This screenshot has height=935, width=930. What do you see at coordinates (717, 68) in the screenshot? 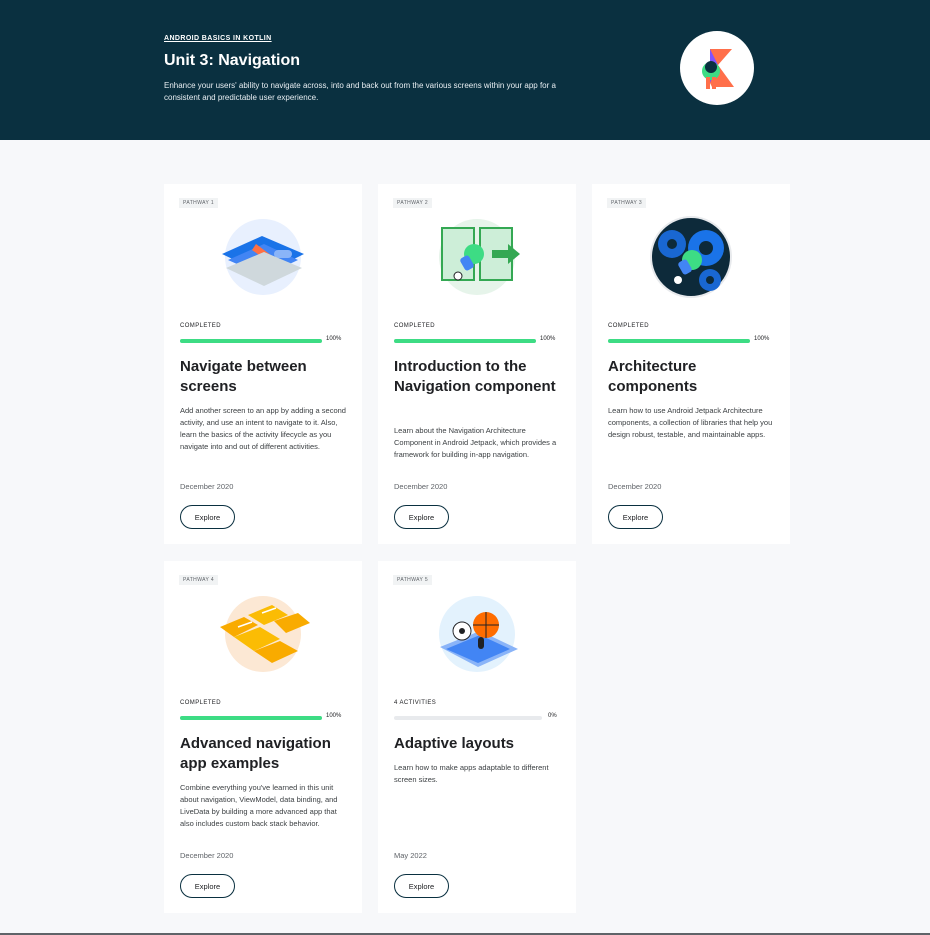
I see `kotlin-badge-icon` at bounding box center [717, 68].